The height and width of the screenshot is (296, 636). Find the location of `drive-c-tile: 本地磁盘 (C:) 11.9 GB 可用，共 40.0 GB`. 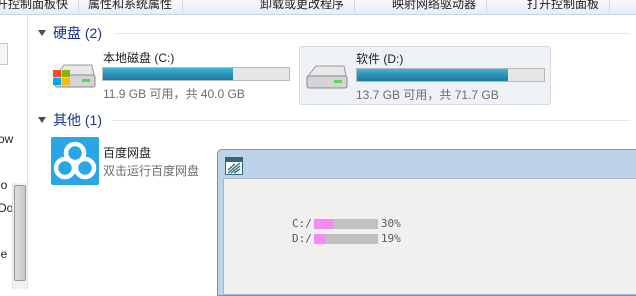

drive-c-tile: 本地磁盘 (C:) 11.9 GB 可用，共 40.0 GB is located at coordinates (173, 74).